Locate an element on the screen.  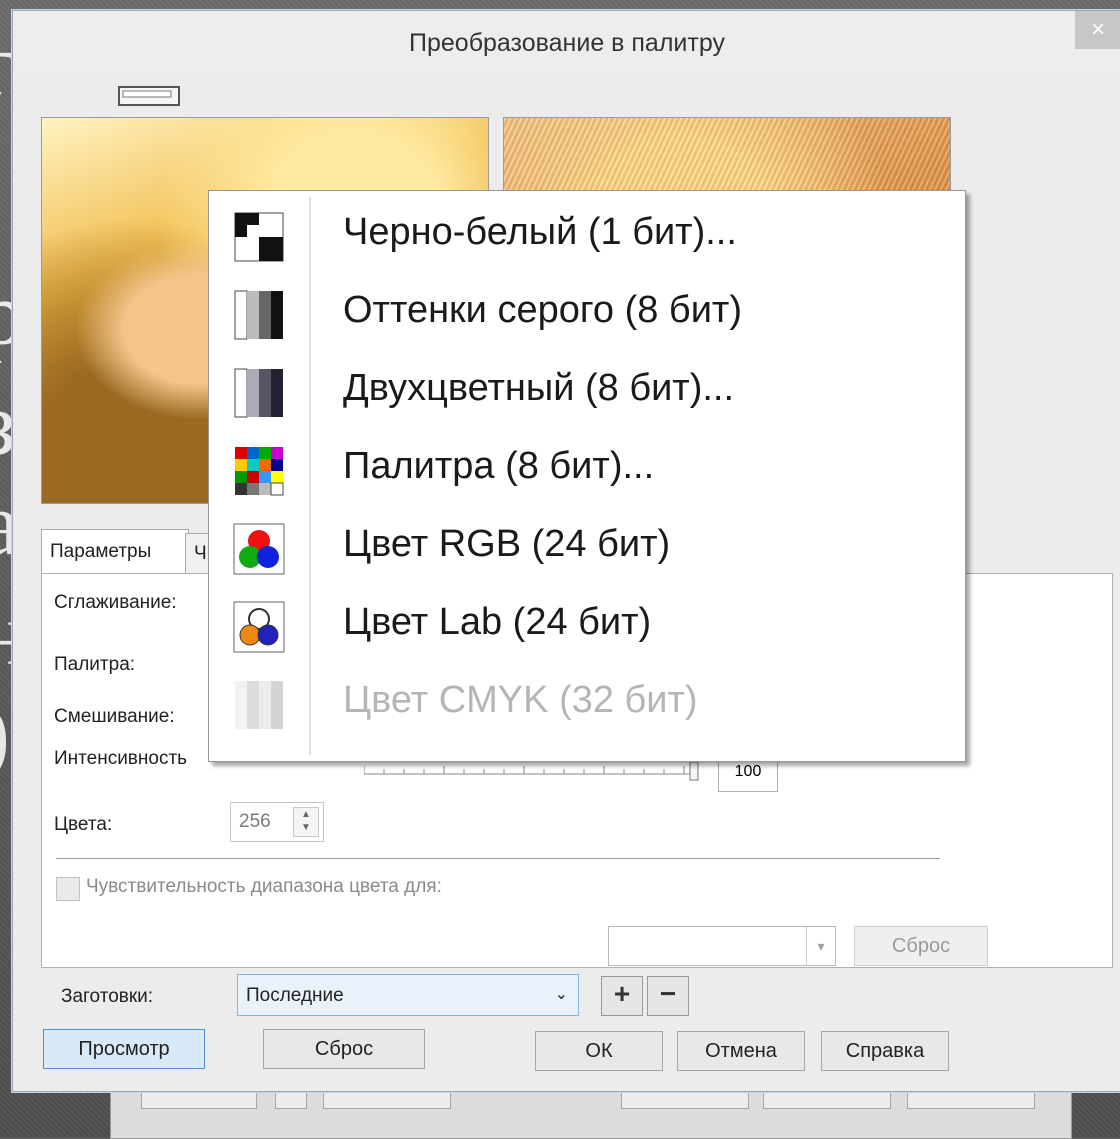
spinner-arrows-icon: ▲ ▼ is located at coordinates (306, 822).